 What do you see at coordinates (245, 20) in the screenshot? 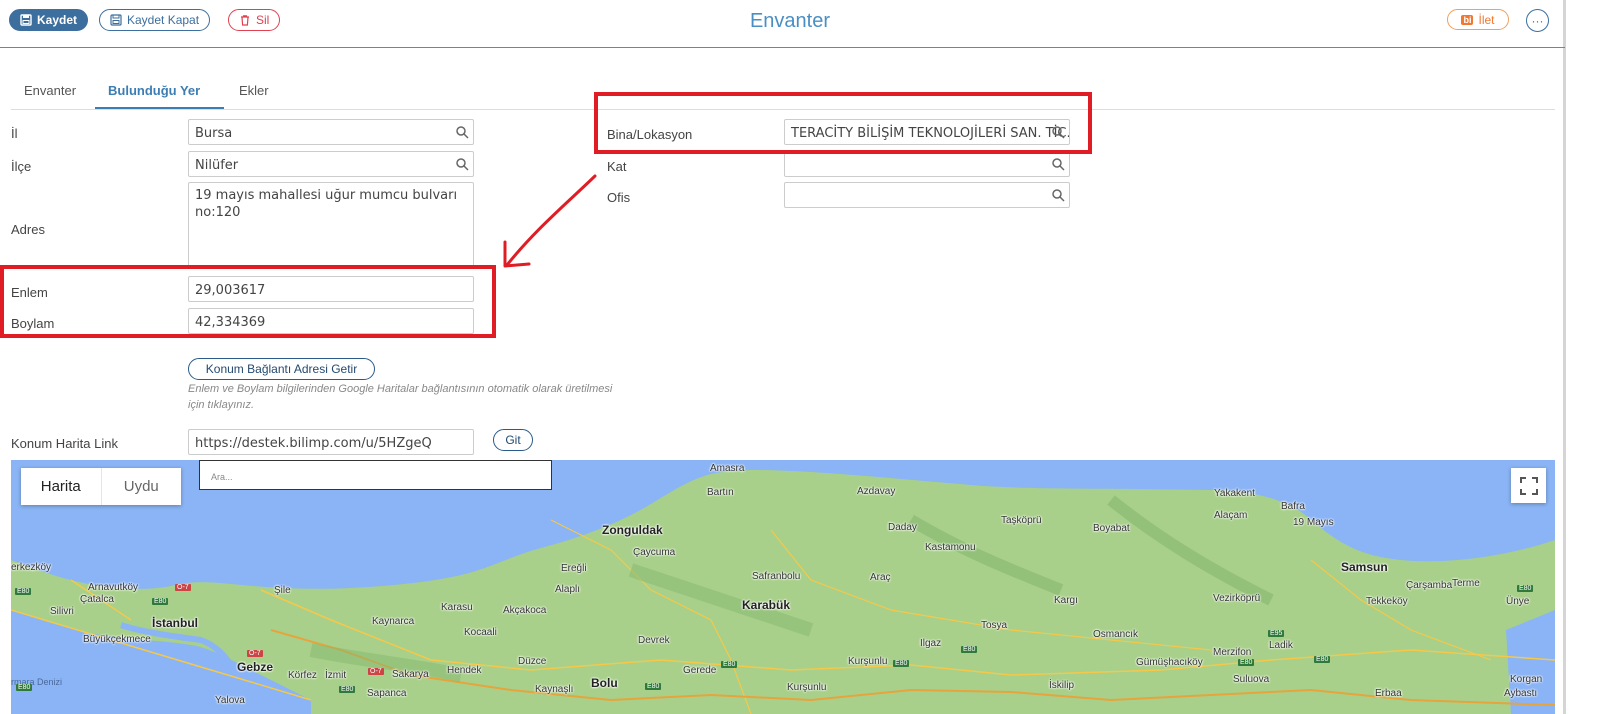
I see `trash-icon` at bounding box center [245, 20].